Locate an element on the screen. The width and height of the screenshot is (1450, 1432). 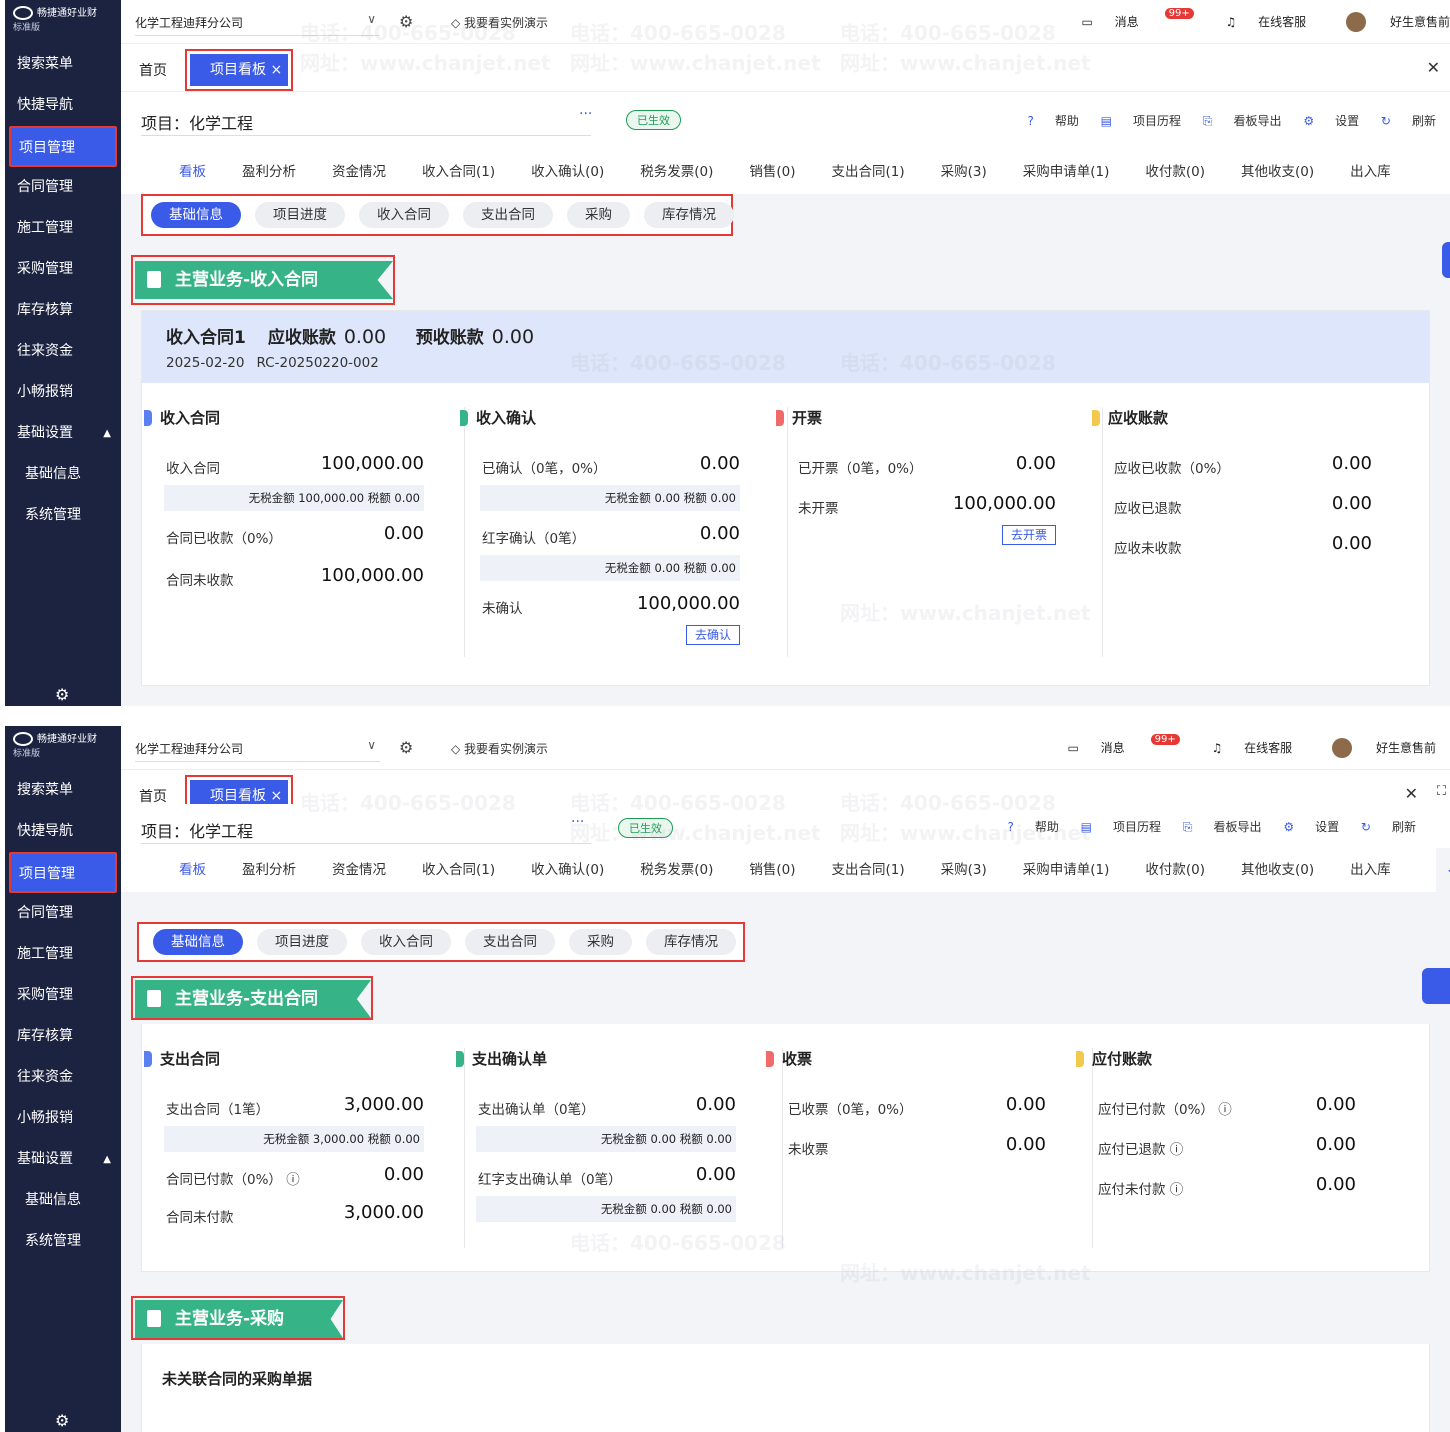
chat-icon: ▭ is located at coordinates (1075, 747).